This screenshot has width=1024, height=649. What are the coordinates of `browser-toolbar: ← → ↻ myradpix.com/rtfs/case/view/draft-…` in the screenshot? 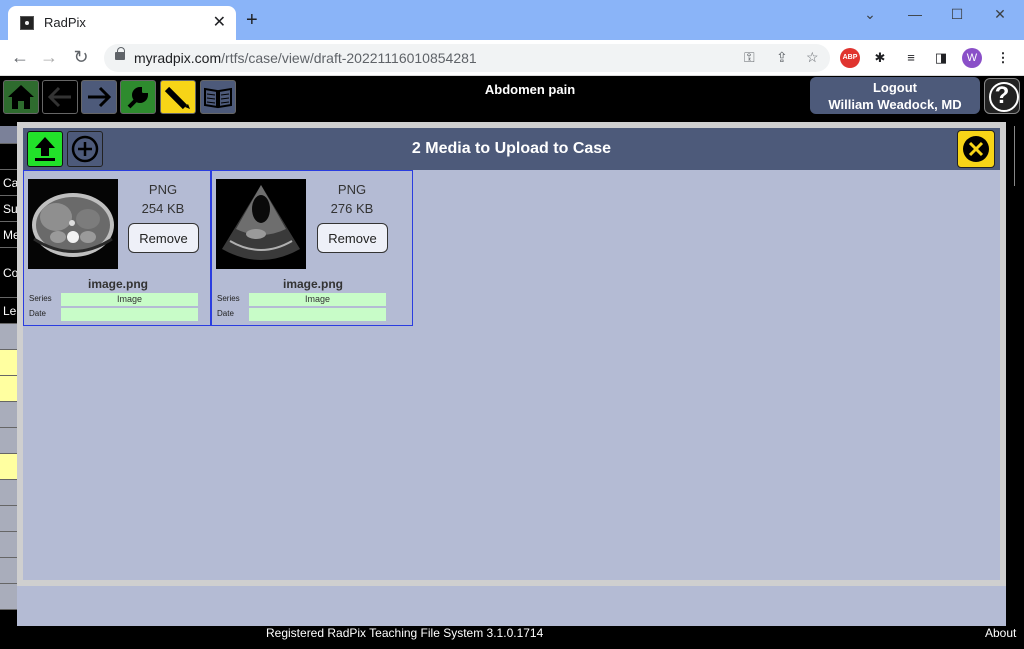 It's located at (512, 58).